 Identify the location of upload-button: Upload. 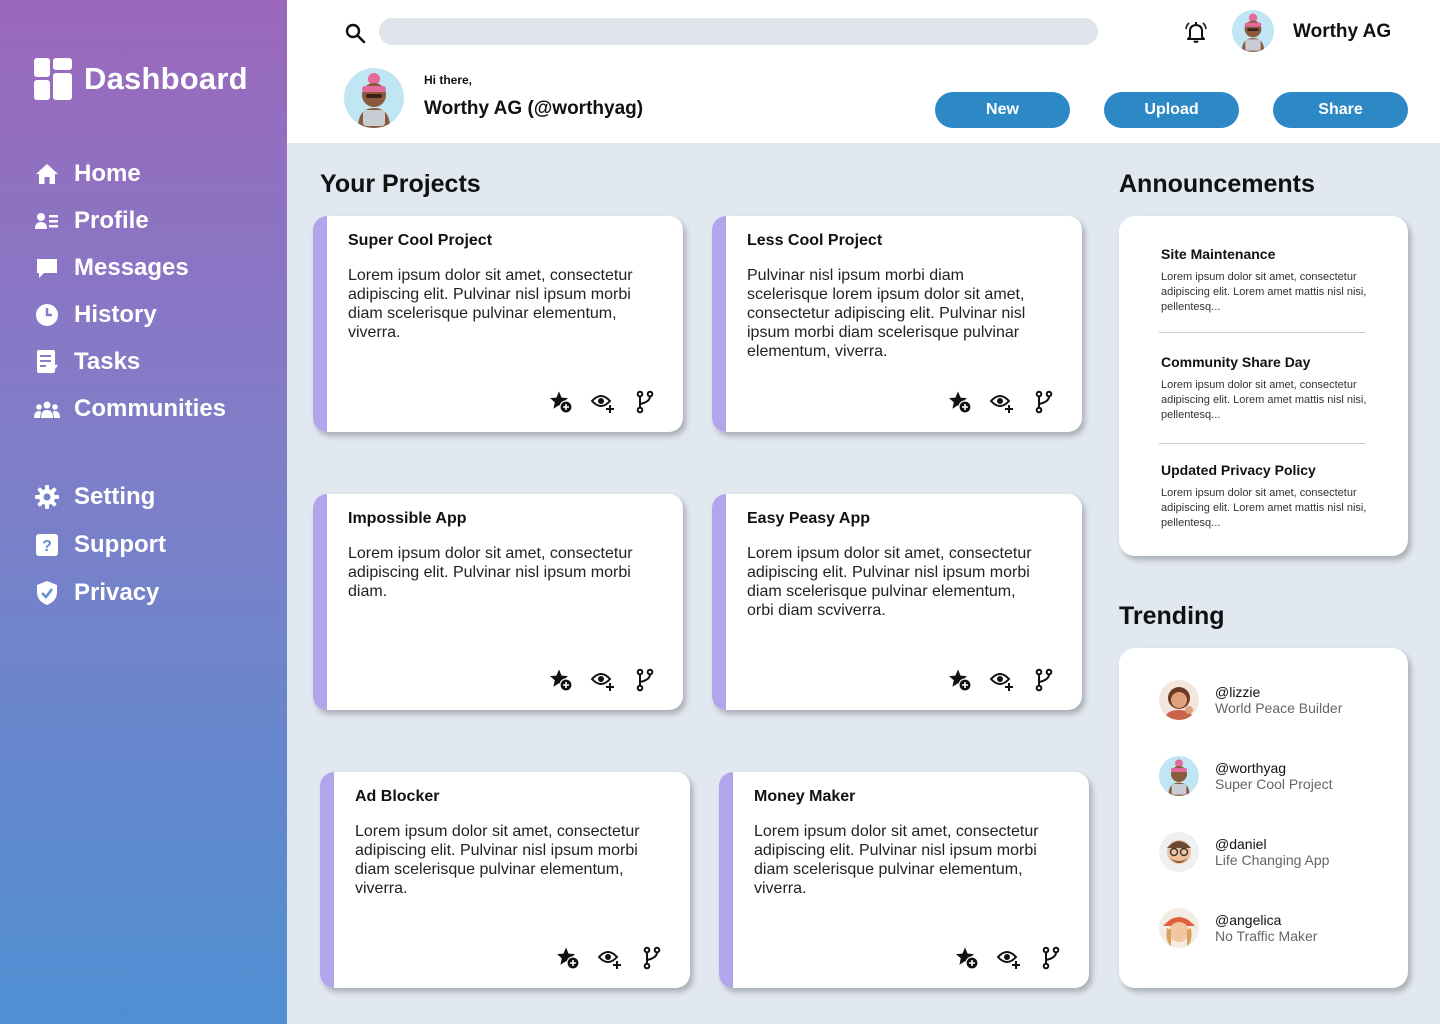
(1171, 110).